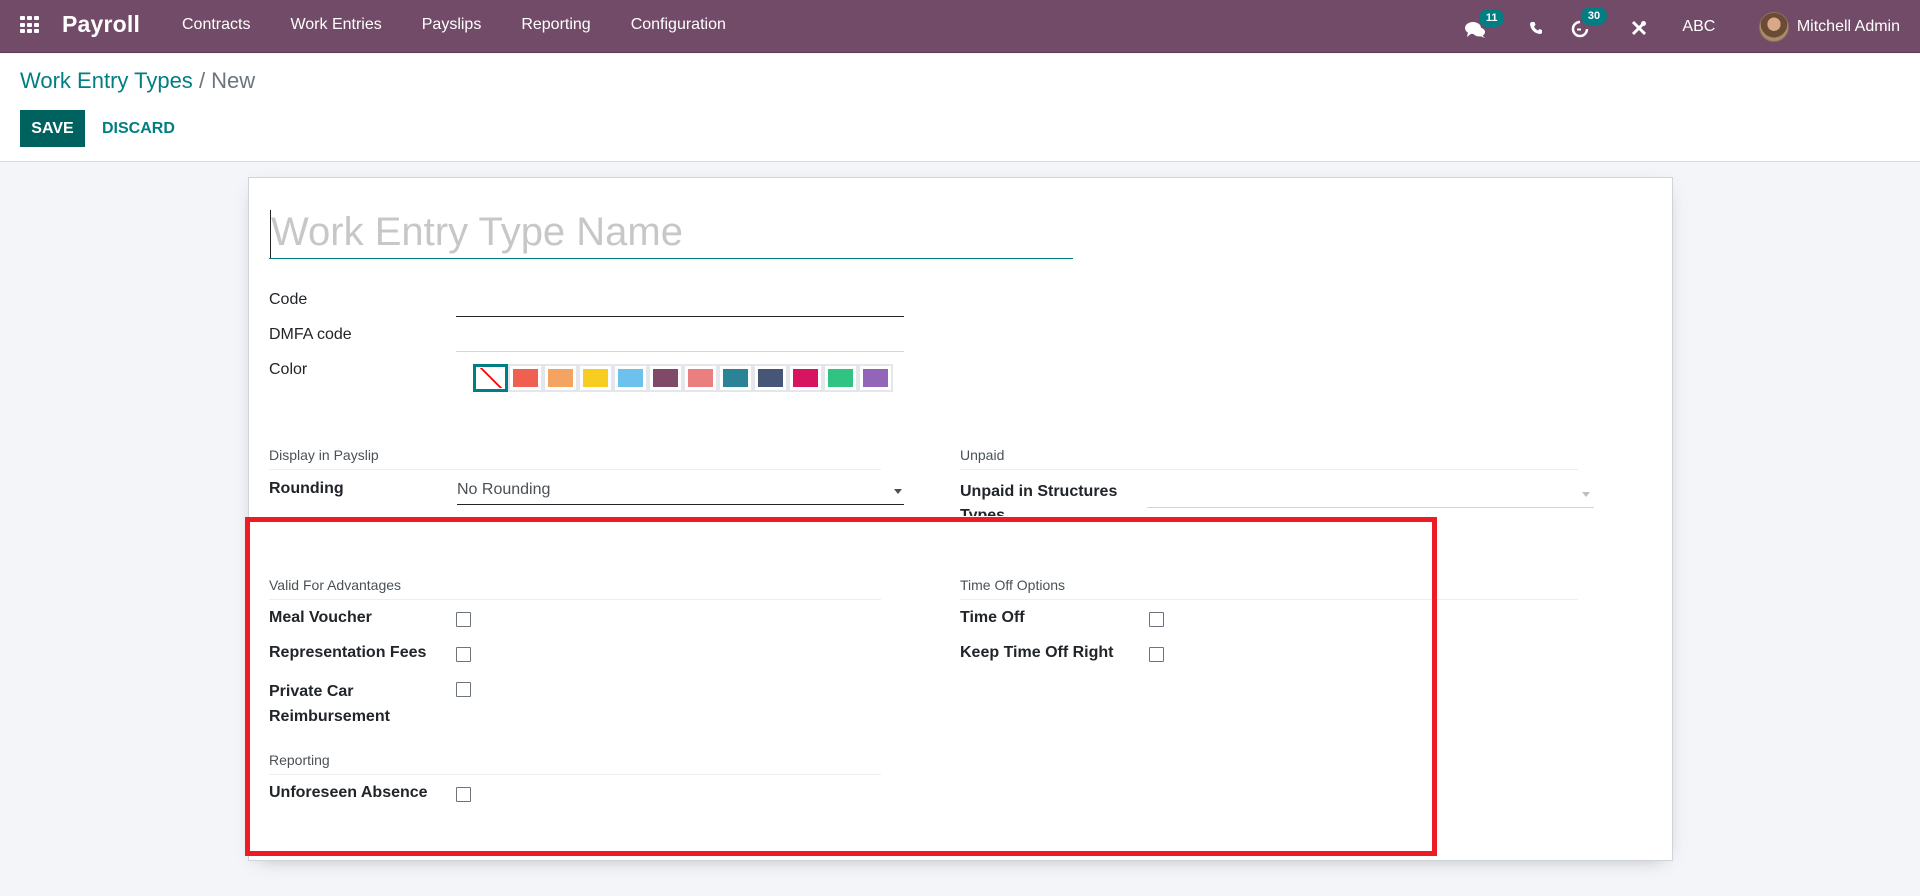 This screenshot has height=896, width=1920. Describe the element at coordinates (992, 617) in the screenshot. I see `time-off-label: Time Off` at that location.